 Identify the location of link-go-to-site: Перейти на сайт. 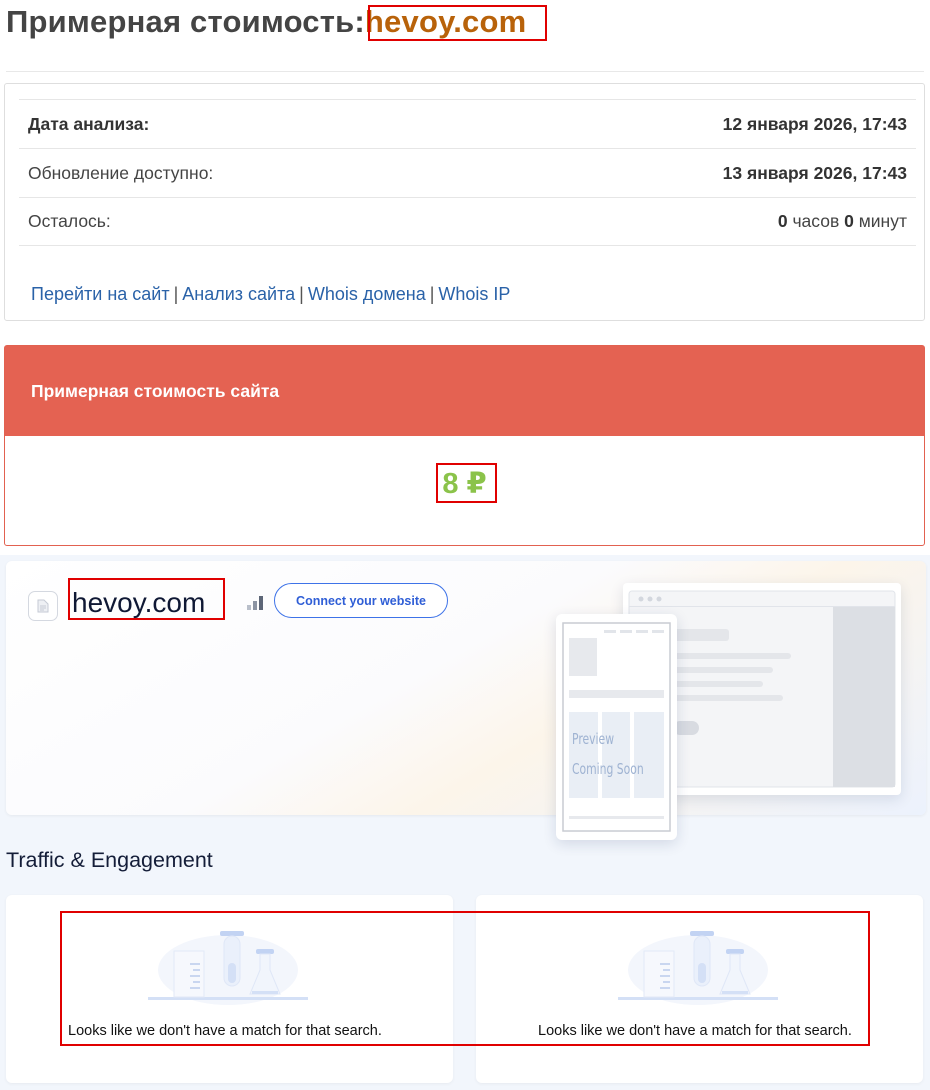
(100, 294).